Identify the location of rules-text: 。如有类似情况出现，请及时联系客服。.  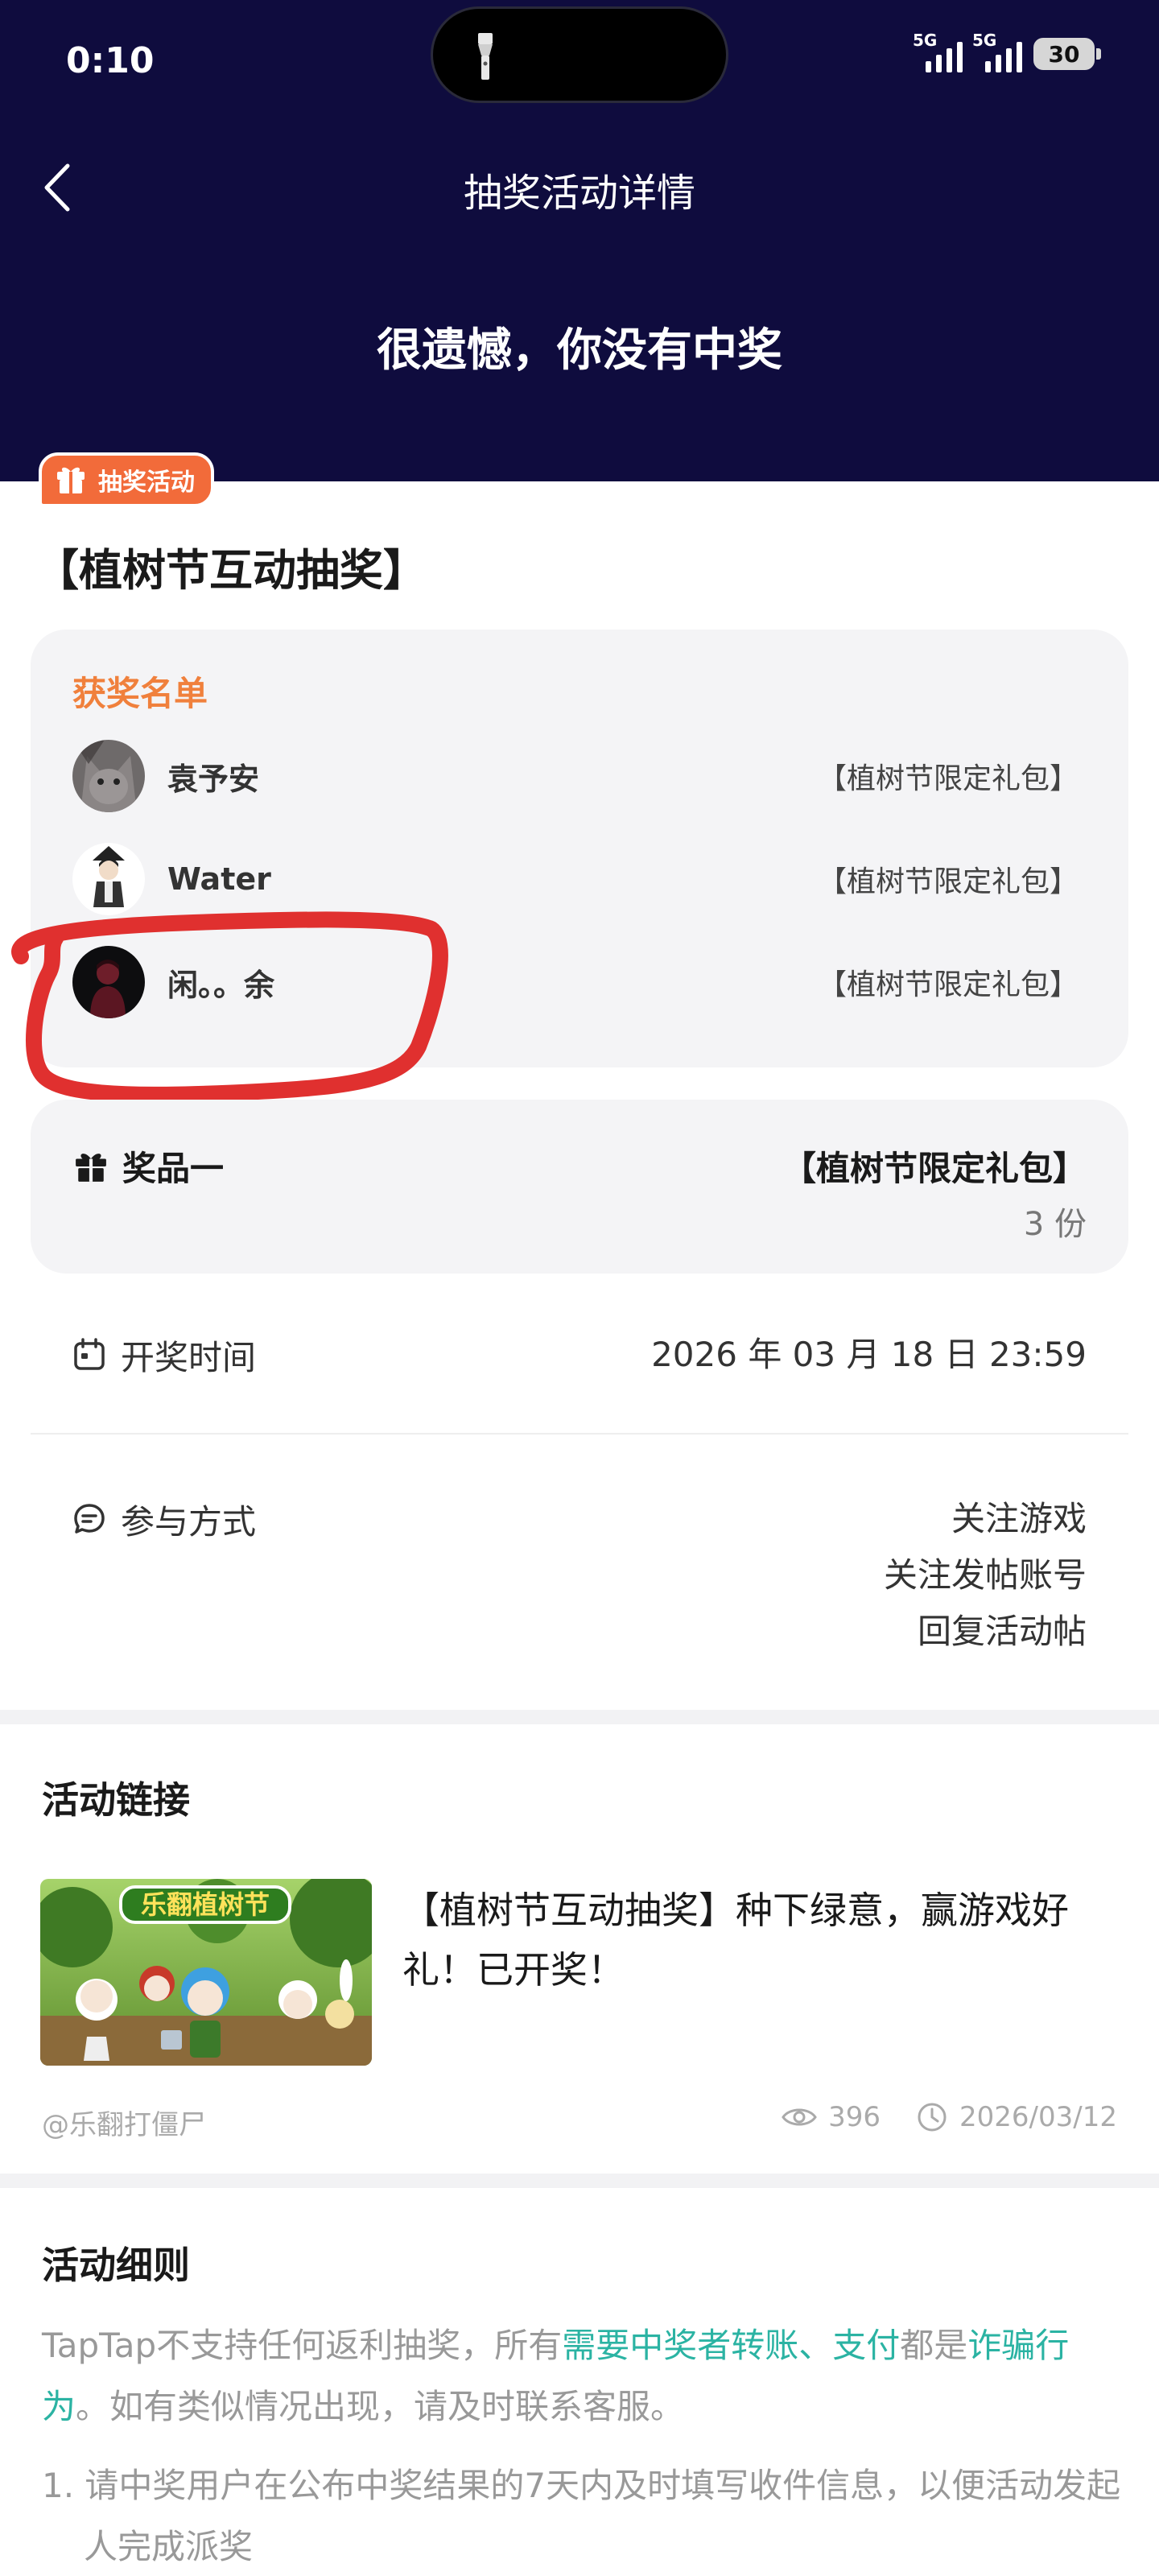
(380, 2406).